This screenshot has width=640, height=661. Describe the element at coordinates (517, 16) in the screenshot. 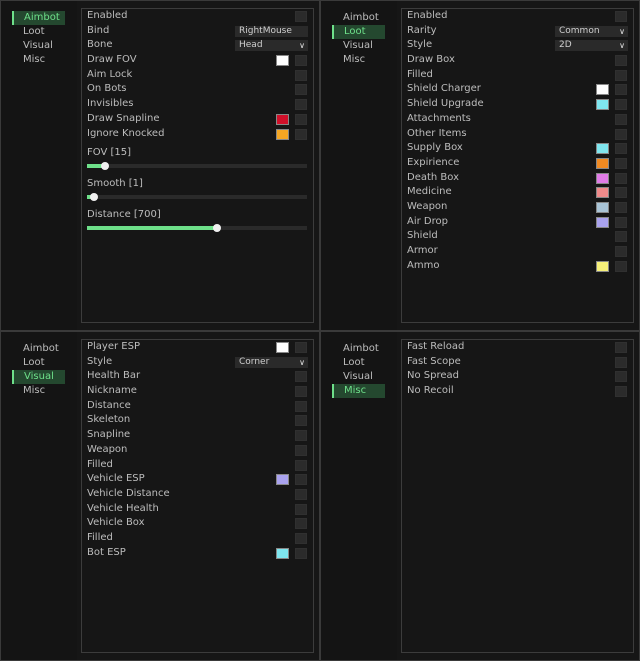

I see `setting-row-enabled: Enabled` at that location.